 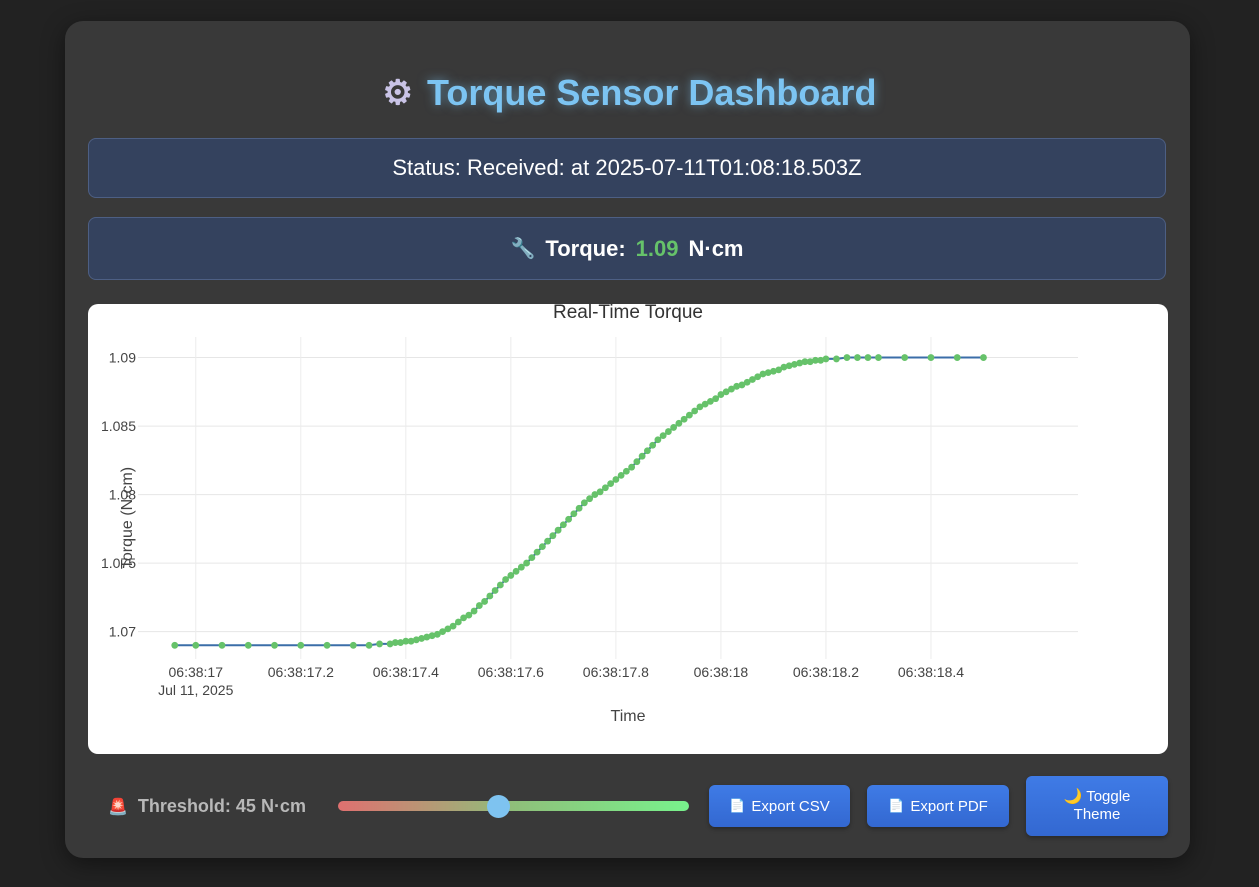 What do you see at coordinates (511, 672) in the screenshot?
I see `x-tick-label: 06:38:17.6` at bounding box center [511, 672].